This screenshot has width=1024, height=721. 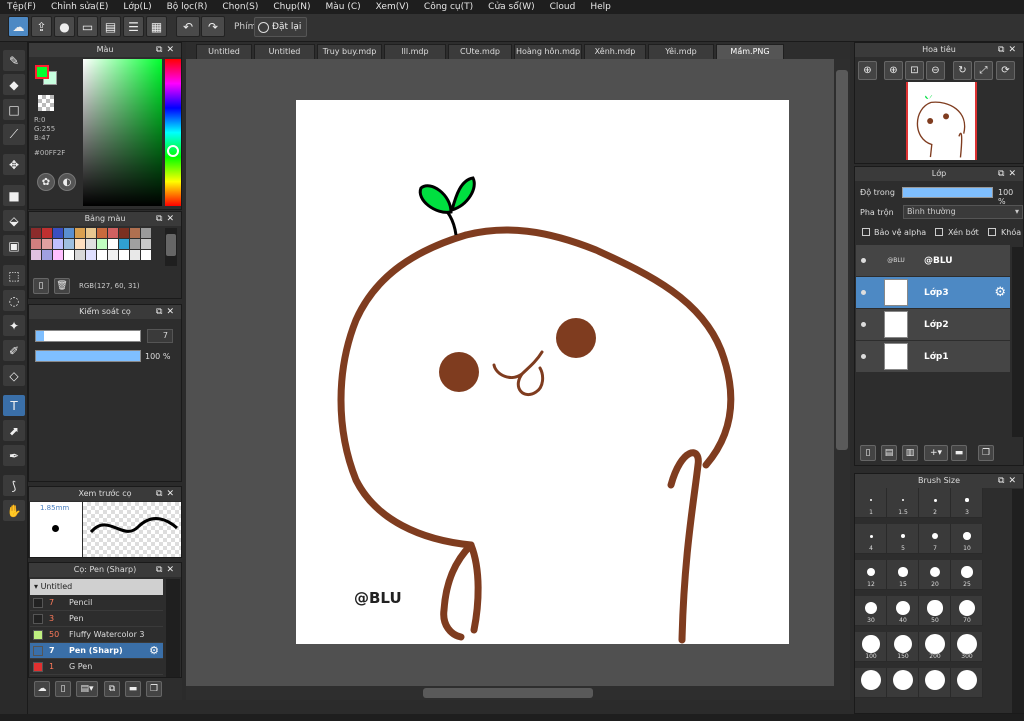 I want to click on select-pen-tool-icon: ✐, so click(x=14, y=350).